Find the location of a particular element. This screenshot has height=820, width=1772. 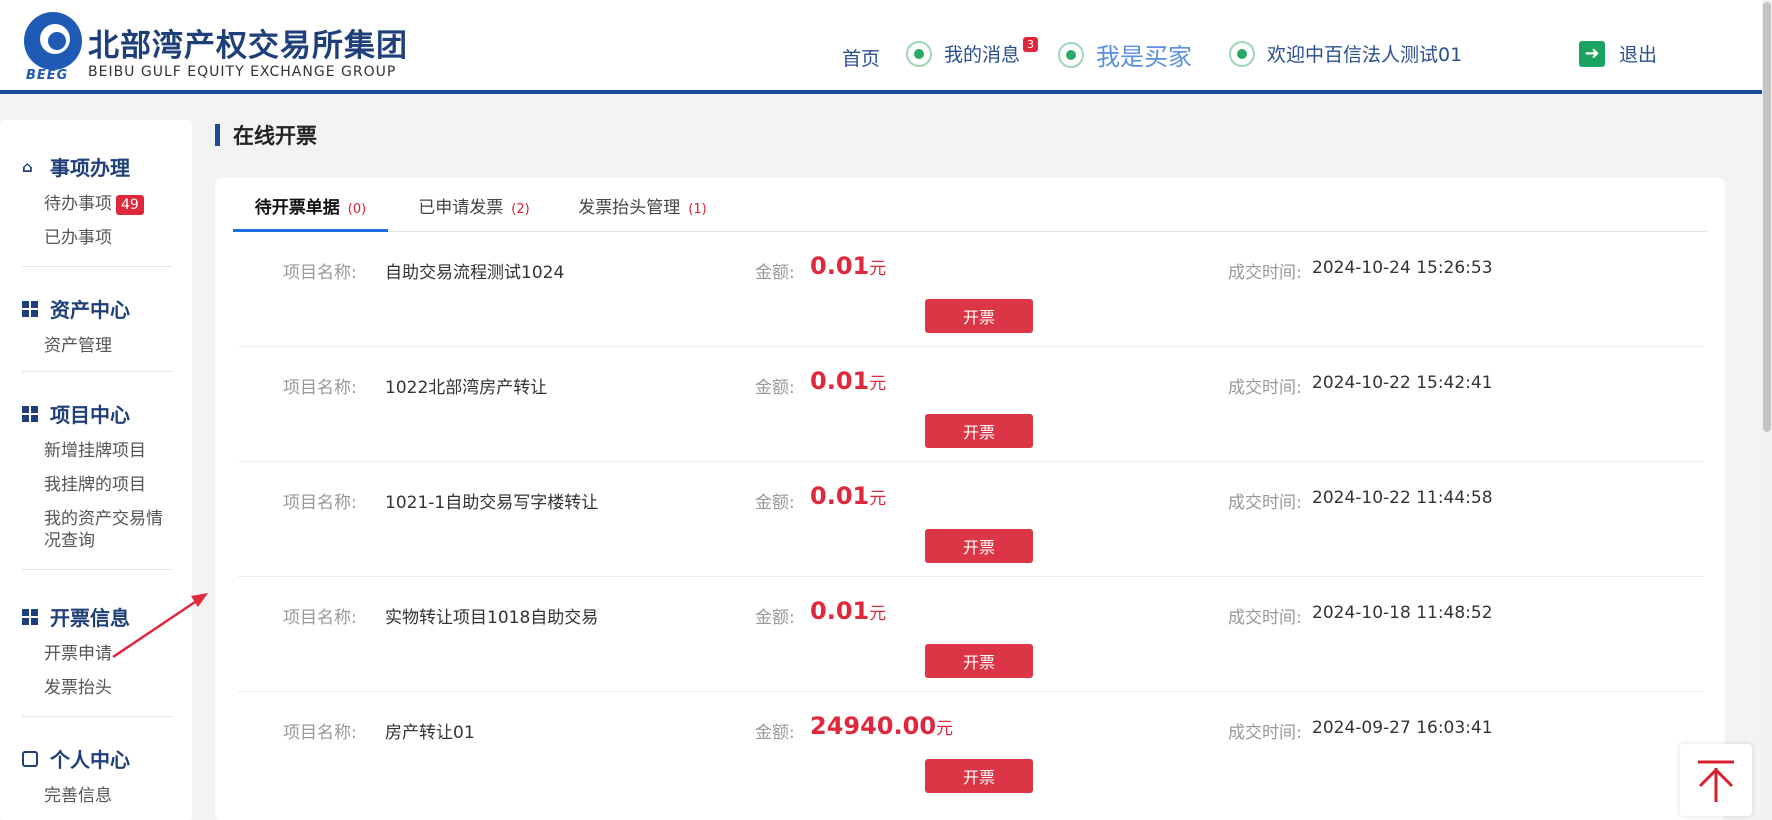

page-scrollbar is located at coordinates (1767, 410).